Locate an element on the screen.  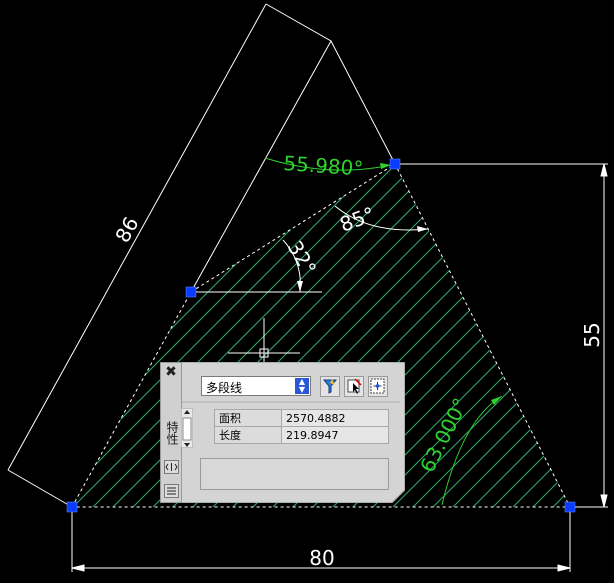
grip-bottom-right is located at coordinates (570, 507).